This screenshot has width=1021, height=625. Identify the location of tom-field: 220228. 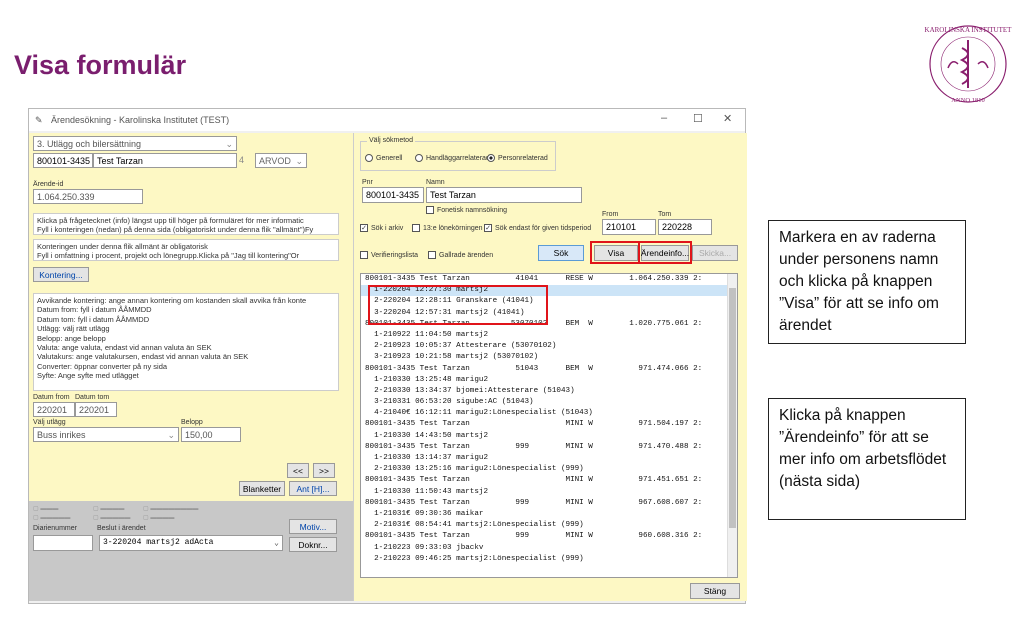
(685, 227).